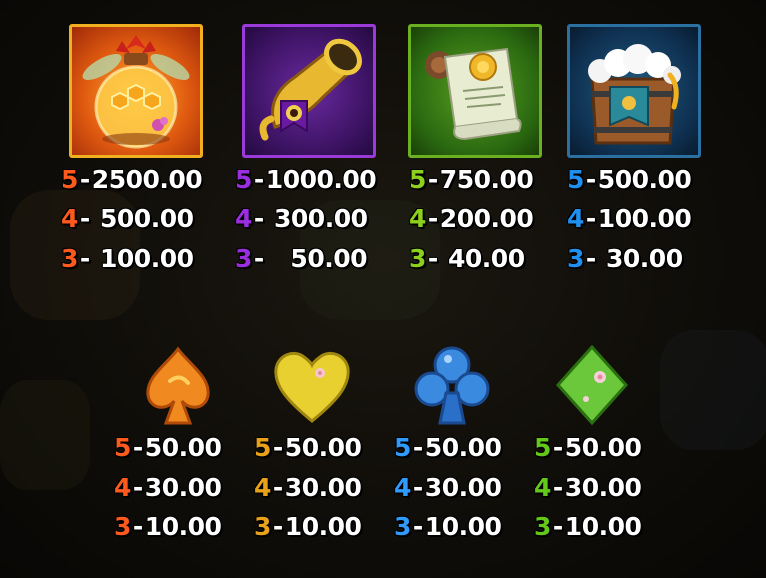  I want to click on blue-club-symbol, so click(452, 385).